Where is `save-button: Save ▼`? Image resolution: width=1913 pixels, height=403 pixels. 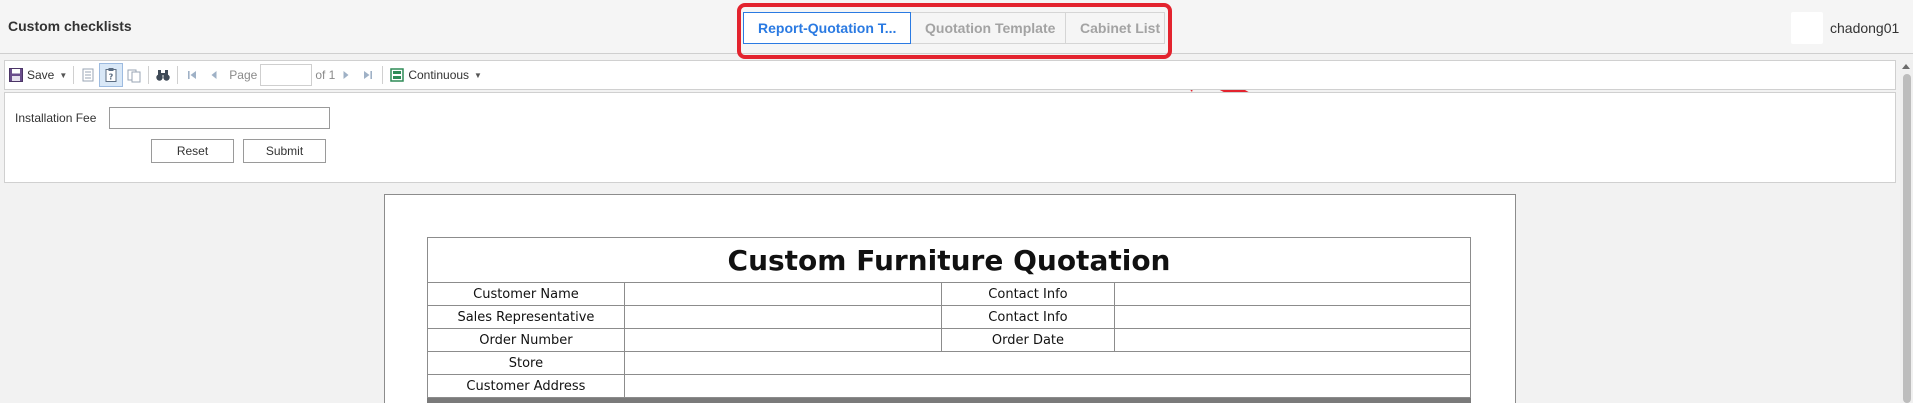 save-button: Save ▼ is located at coordinates (37, 75).